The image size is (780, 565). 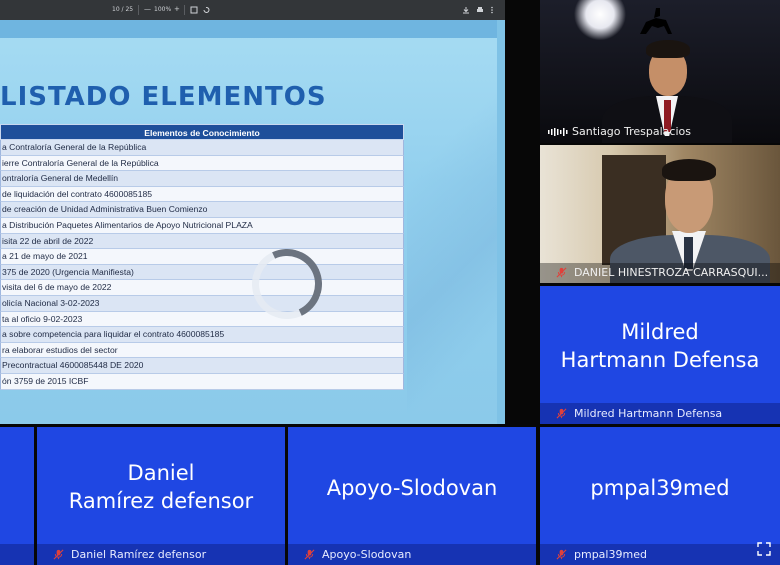 I want to click on more-options-icon, so click(x=492, y=10).